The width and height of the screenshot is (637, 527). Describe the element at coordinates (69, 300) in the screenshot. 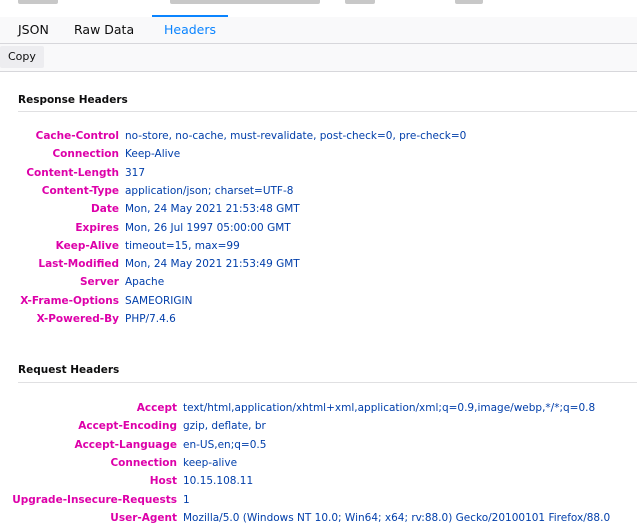

I see `header-name: X-Frame-Options` at that location.